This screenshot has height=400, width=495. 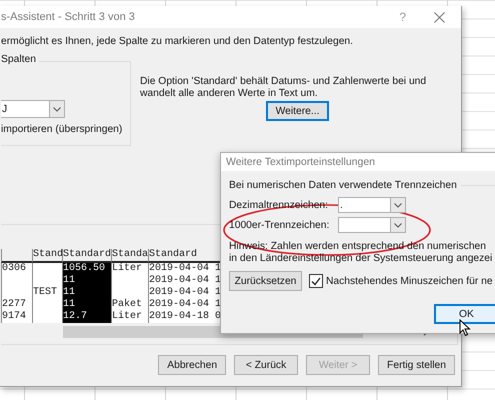 I want to click on checkbox, so click(x=316, y=281).